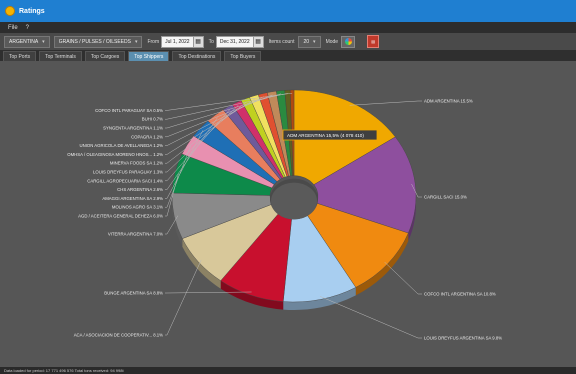 The image size is (576, 374). I want to click on commodity-dropdown: GRAINS / PULSES / OILSEEDS ▾, so click(98, 41).